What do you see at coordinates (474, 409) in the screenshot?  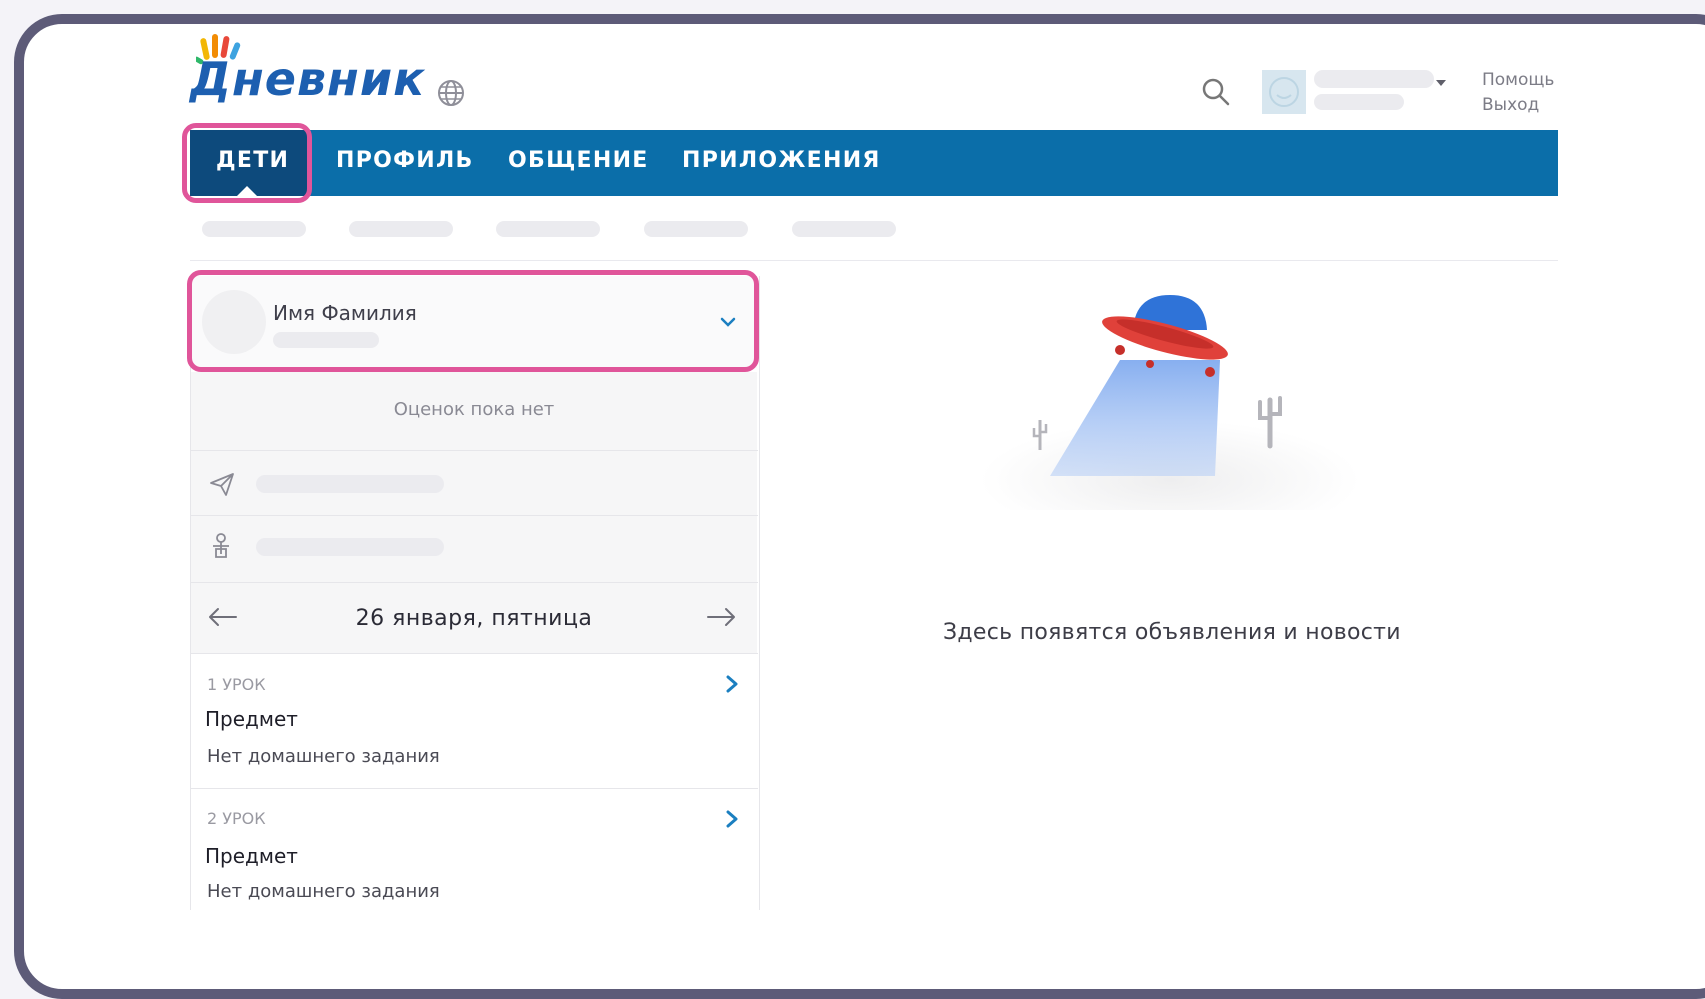 I see `no-grades-text: Оценок пока нет` at bounding box center [474, 409].